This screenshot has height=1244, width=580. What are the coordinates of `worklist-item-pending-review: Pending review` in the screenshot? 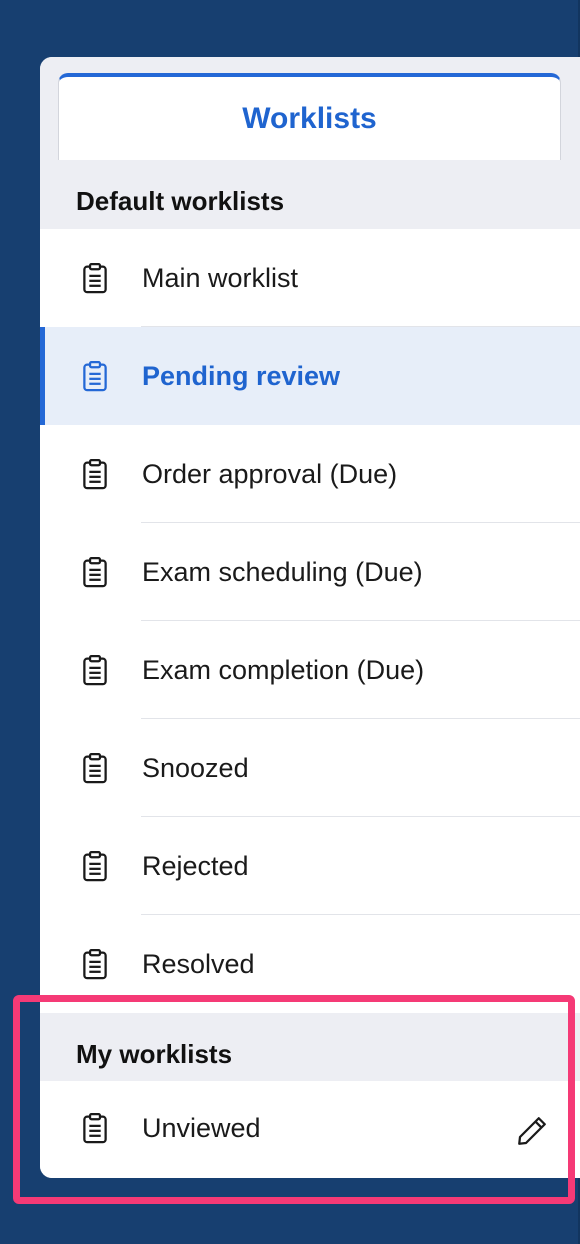 It's located at (310, 376).